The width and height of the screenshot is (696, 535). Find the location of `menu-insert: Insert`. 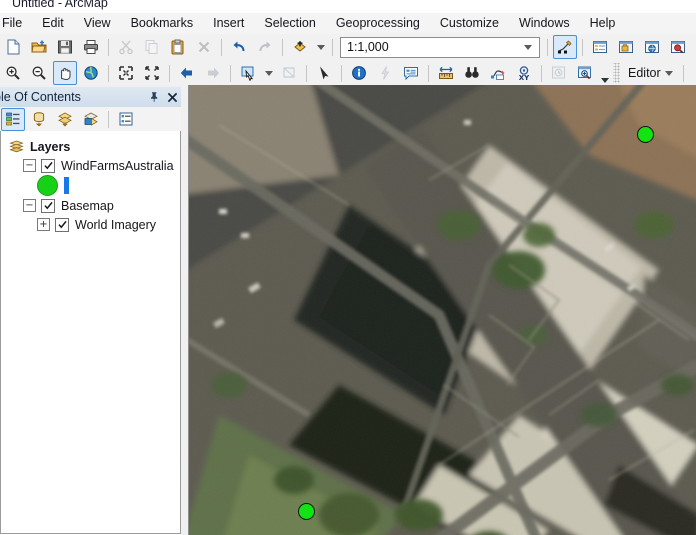

menu-insert: Insert is located at coordinates (228, 23).